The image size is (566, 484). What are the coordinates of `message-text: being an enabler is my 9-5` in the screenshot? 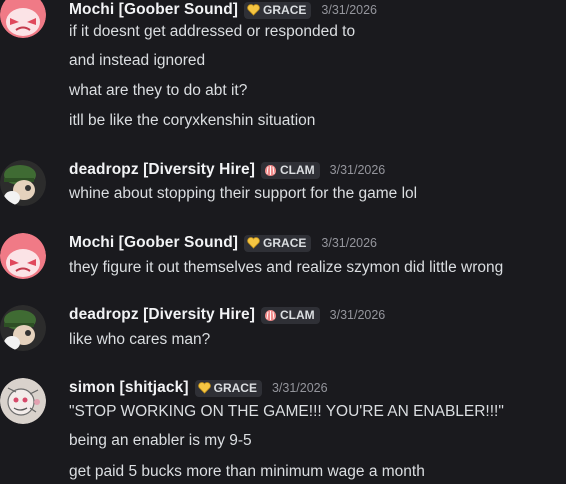 It's located at (160, 440).